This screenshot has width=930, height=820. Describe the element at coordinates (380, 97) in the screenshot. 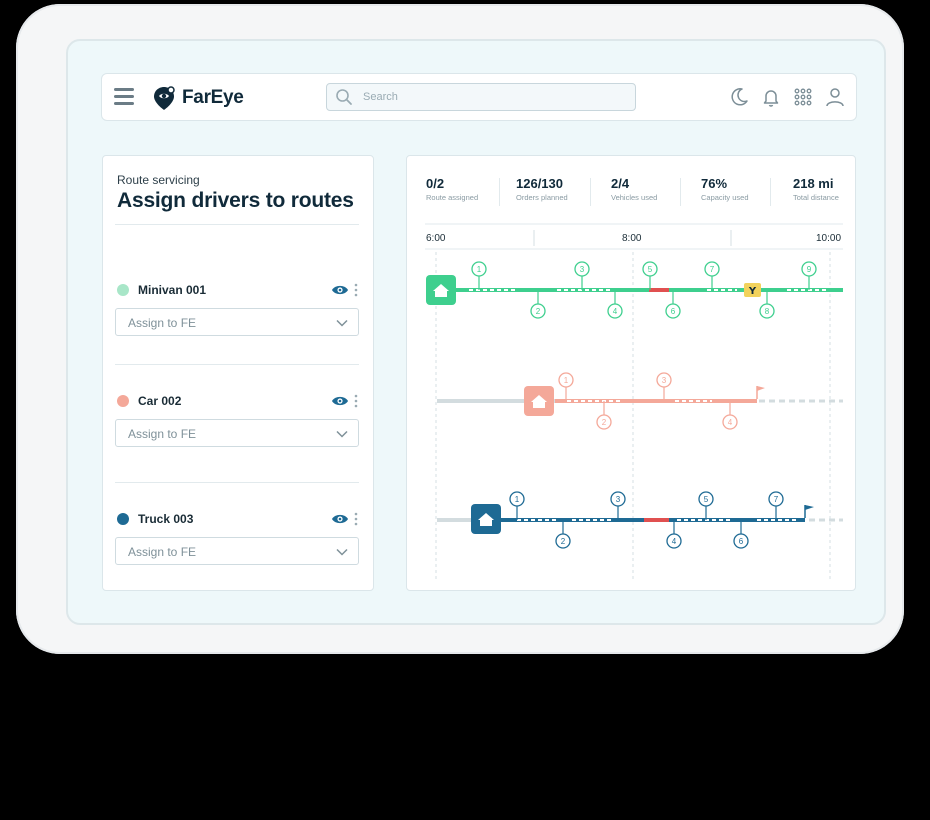

I see `search-placeholder: Search` at that location.